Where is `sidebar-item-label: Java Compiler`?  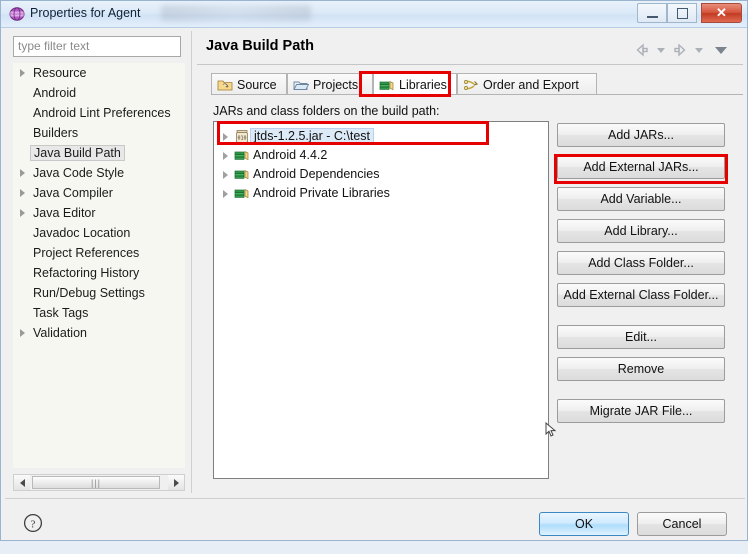 sidebar-item-label: Java Compiler is located at coordinates (73, 193).